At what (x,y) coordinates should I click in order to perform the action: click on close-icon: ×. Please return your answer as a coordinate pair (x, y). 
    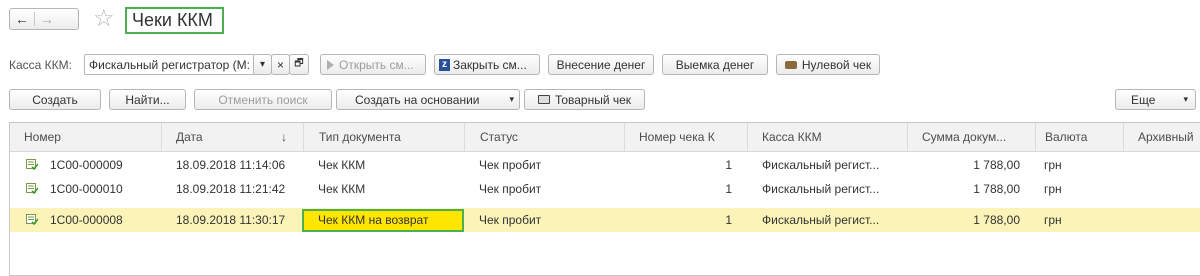
    Looking at the image, I should click on (280, 64).